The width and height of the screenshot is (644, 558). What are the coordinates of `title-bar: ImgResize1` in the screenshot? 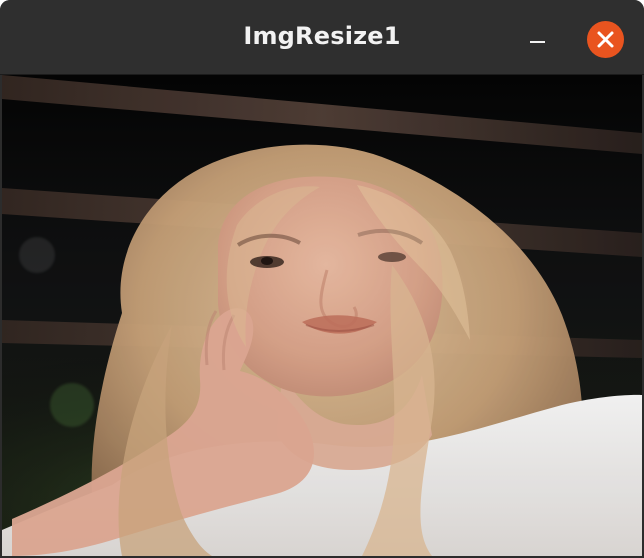 It's located at (322, 37).